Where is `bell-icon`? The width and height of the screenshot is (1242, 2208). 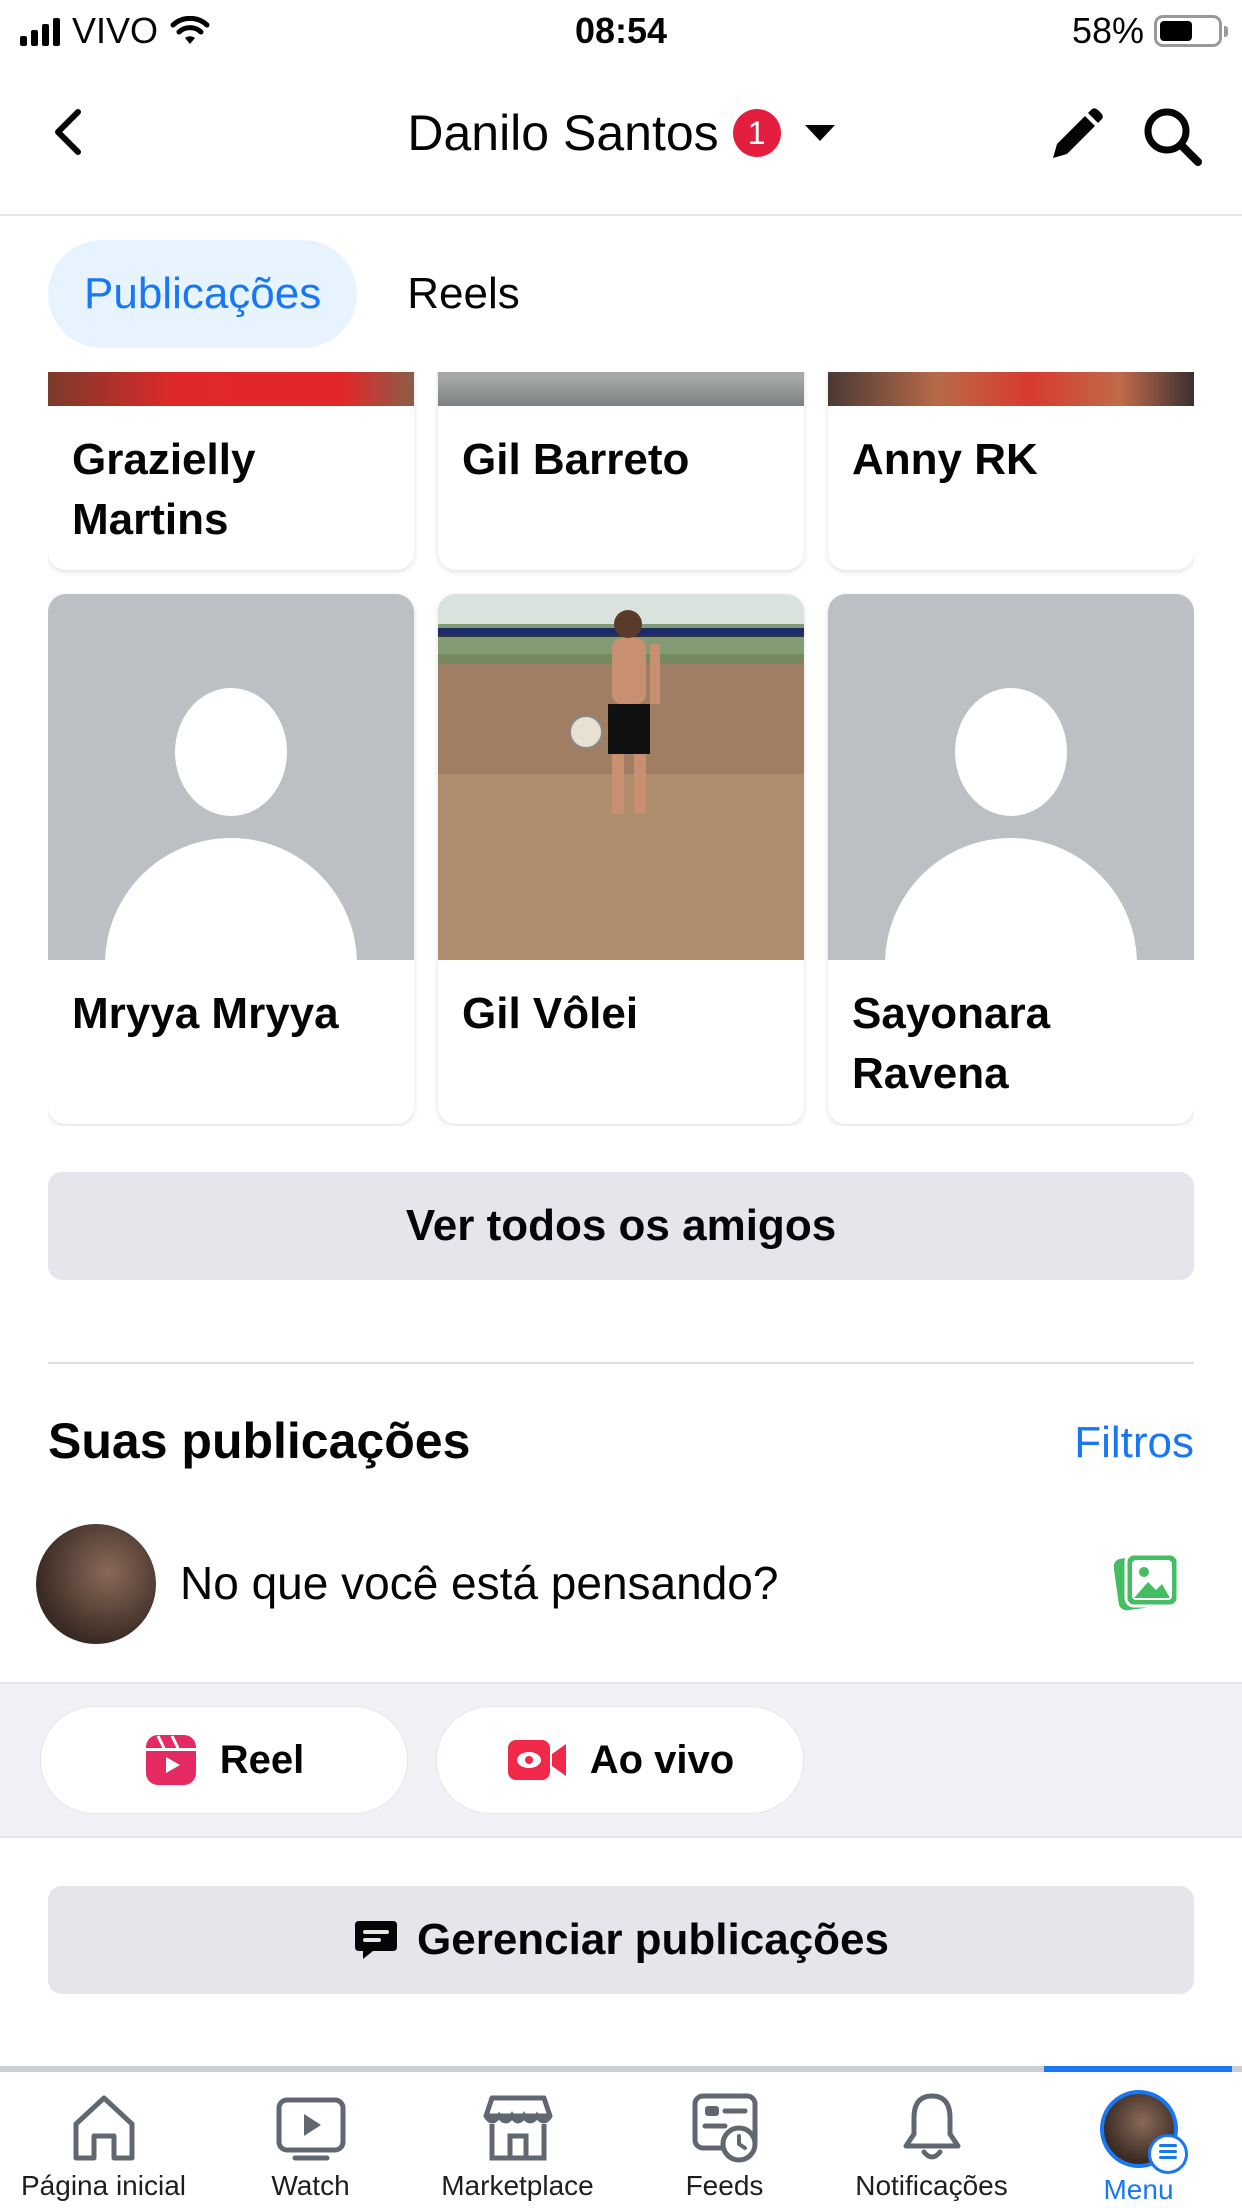 bell-icon is located at coordinates (931, 2126).